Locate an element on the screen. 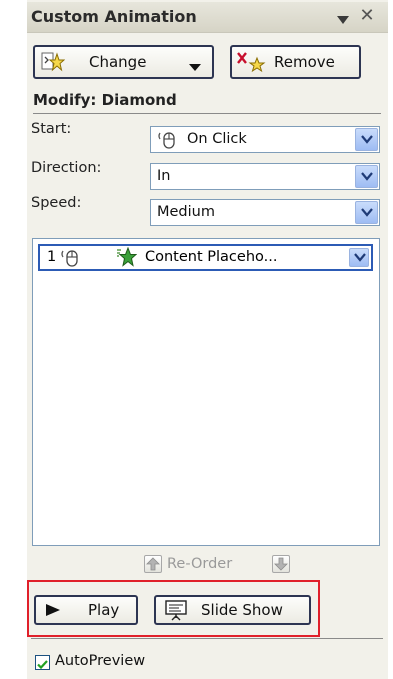  start-select: On Click is located at coordinates (265, 139).